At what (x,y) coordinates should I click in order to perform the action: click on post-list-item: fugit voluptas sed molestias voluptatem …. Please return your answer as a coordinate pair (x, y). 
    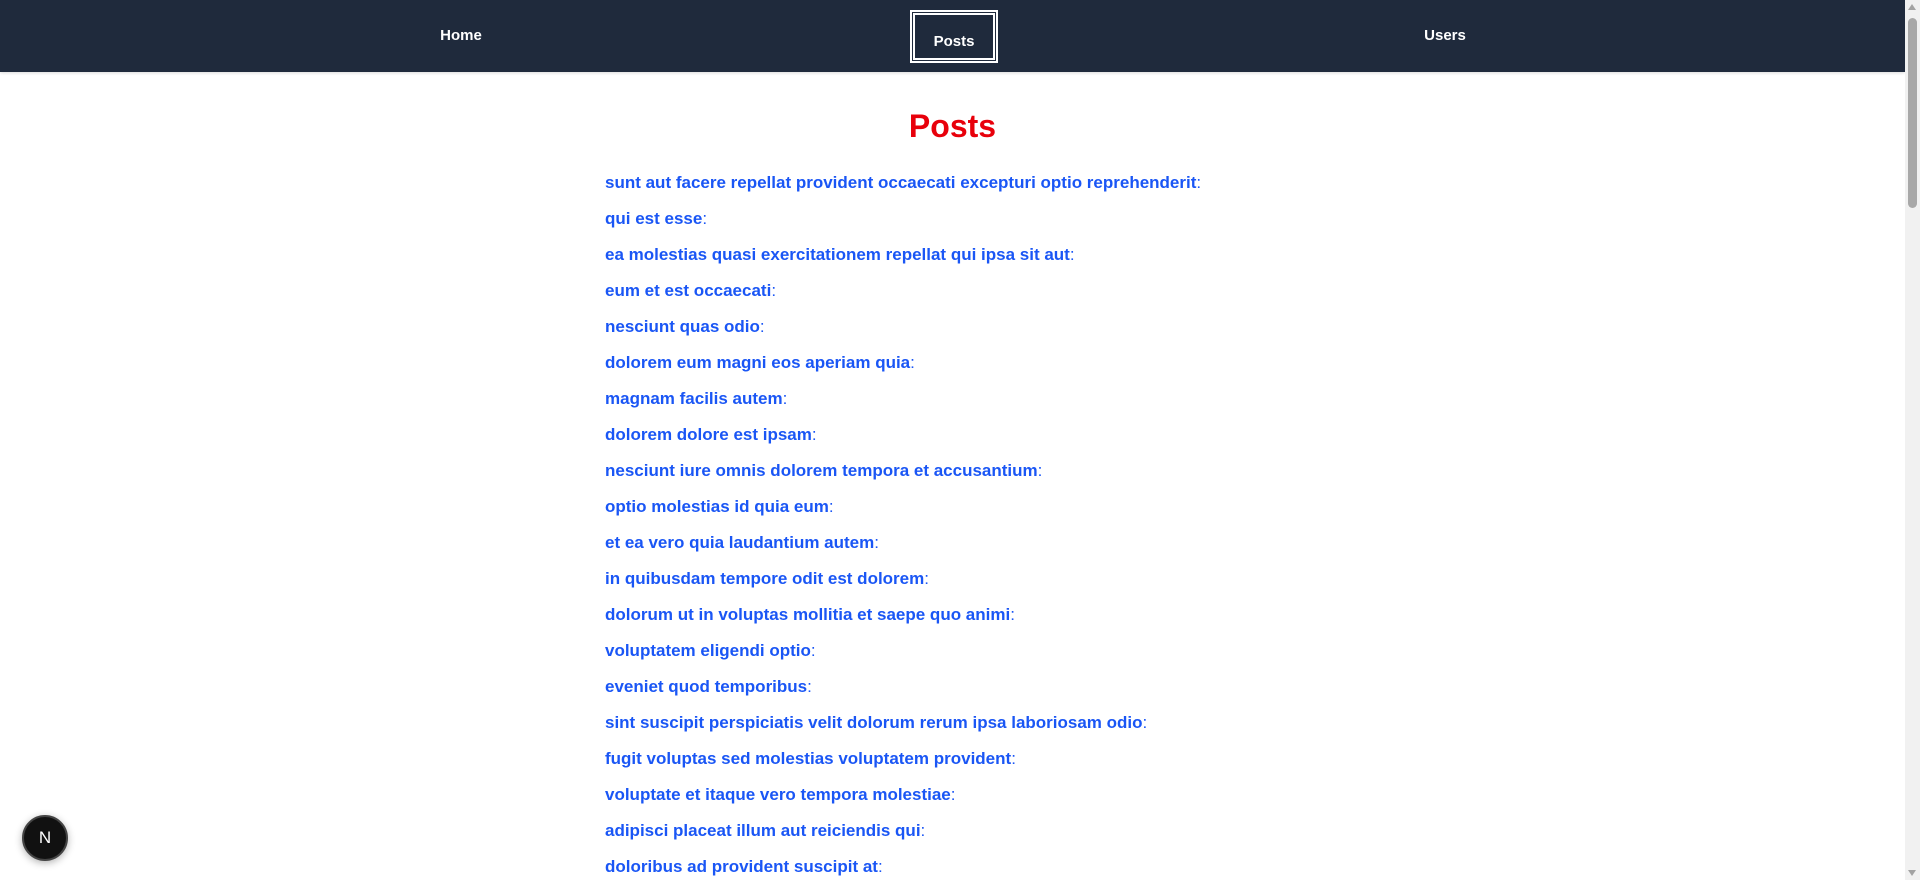
    Looking at the image, I should click on (903, 762).